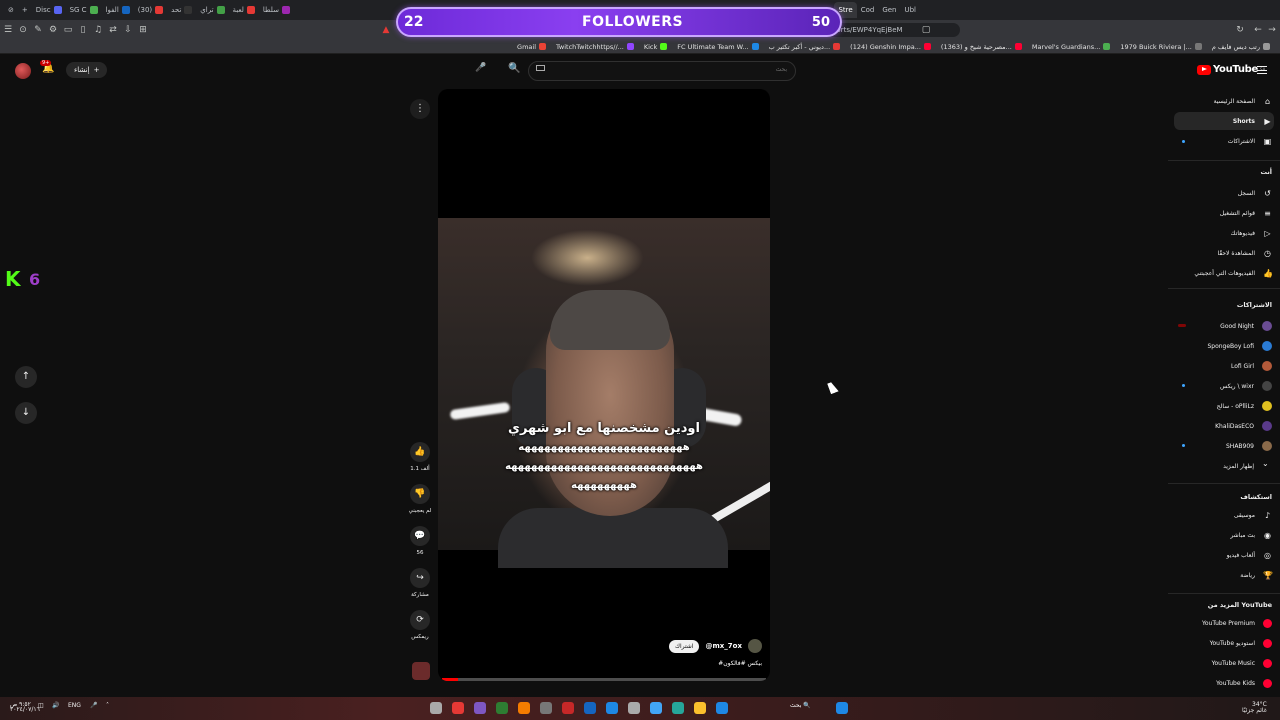 The height and width of the screenshot is (720, 1280). Describe the element at coordinates (546, 708) in the screenshot. I see `obs-app-icon` at that location.